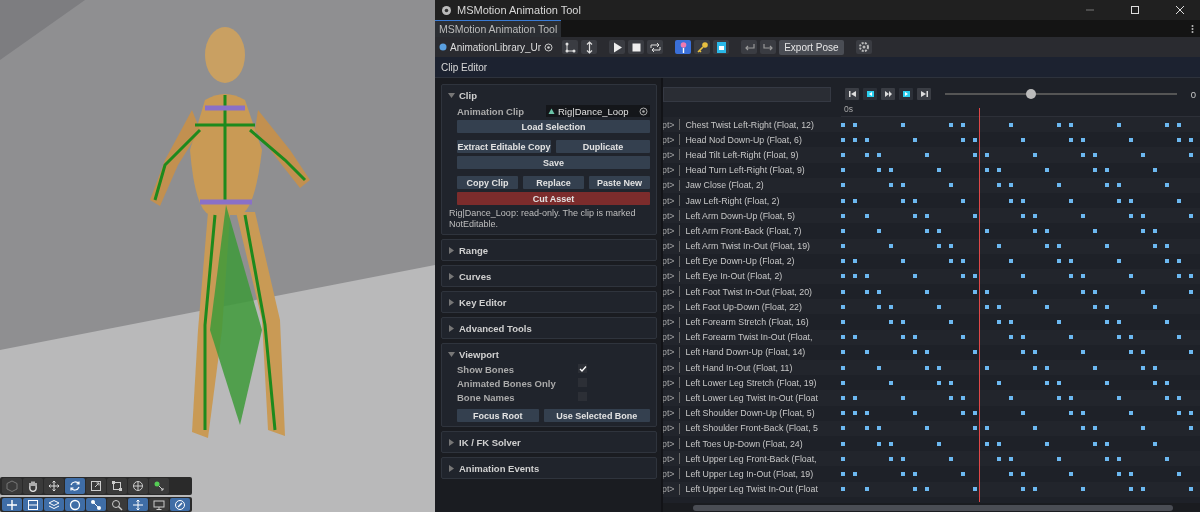 The width and height of the screenshot is (1200, 512). I want to click on curve-name: Left Eye Down-Up (Float, 2), so click(740, 261).